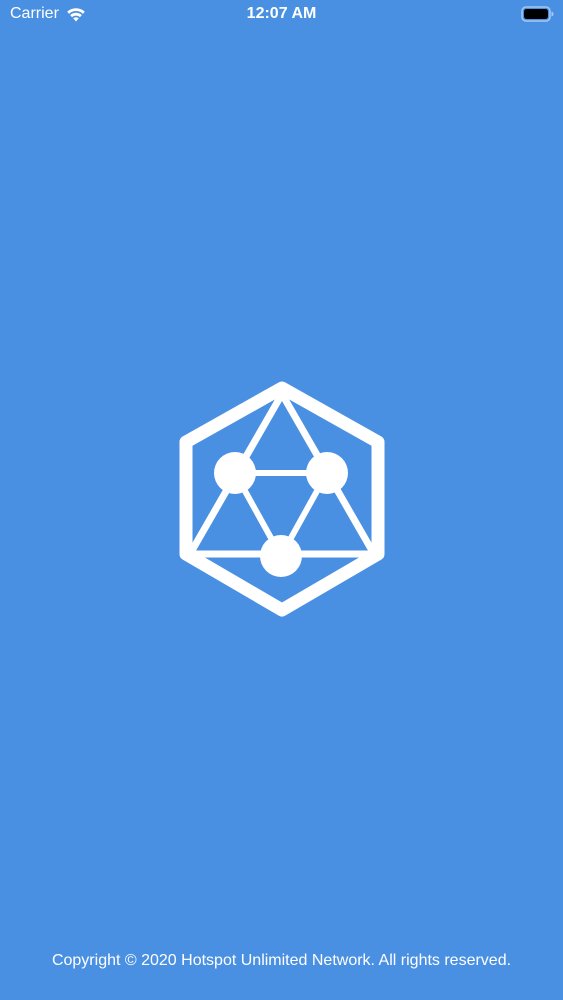 This screenshot has width=563, height=1000. I want to click on status-time: 12:07 AM, so click(281, 13).